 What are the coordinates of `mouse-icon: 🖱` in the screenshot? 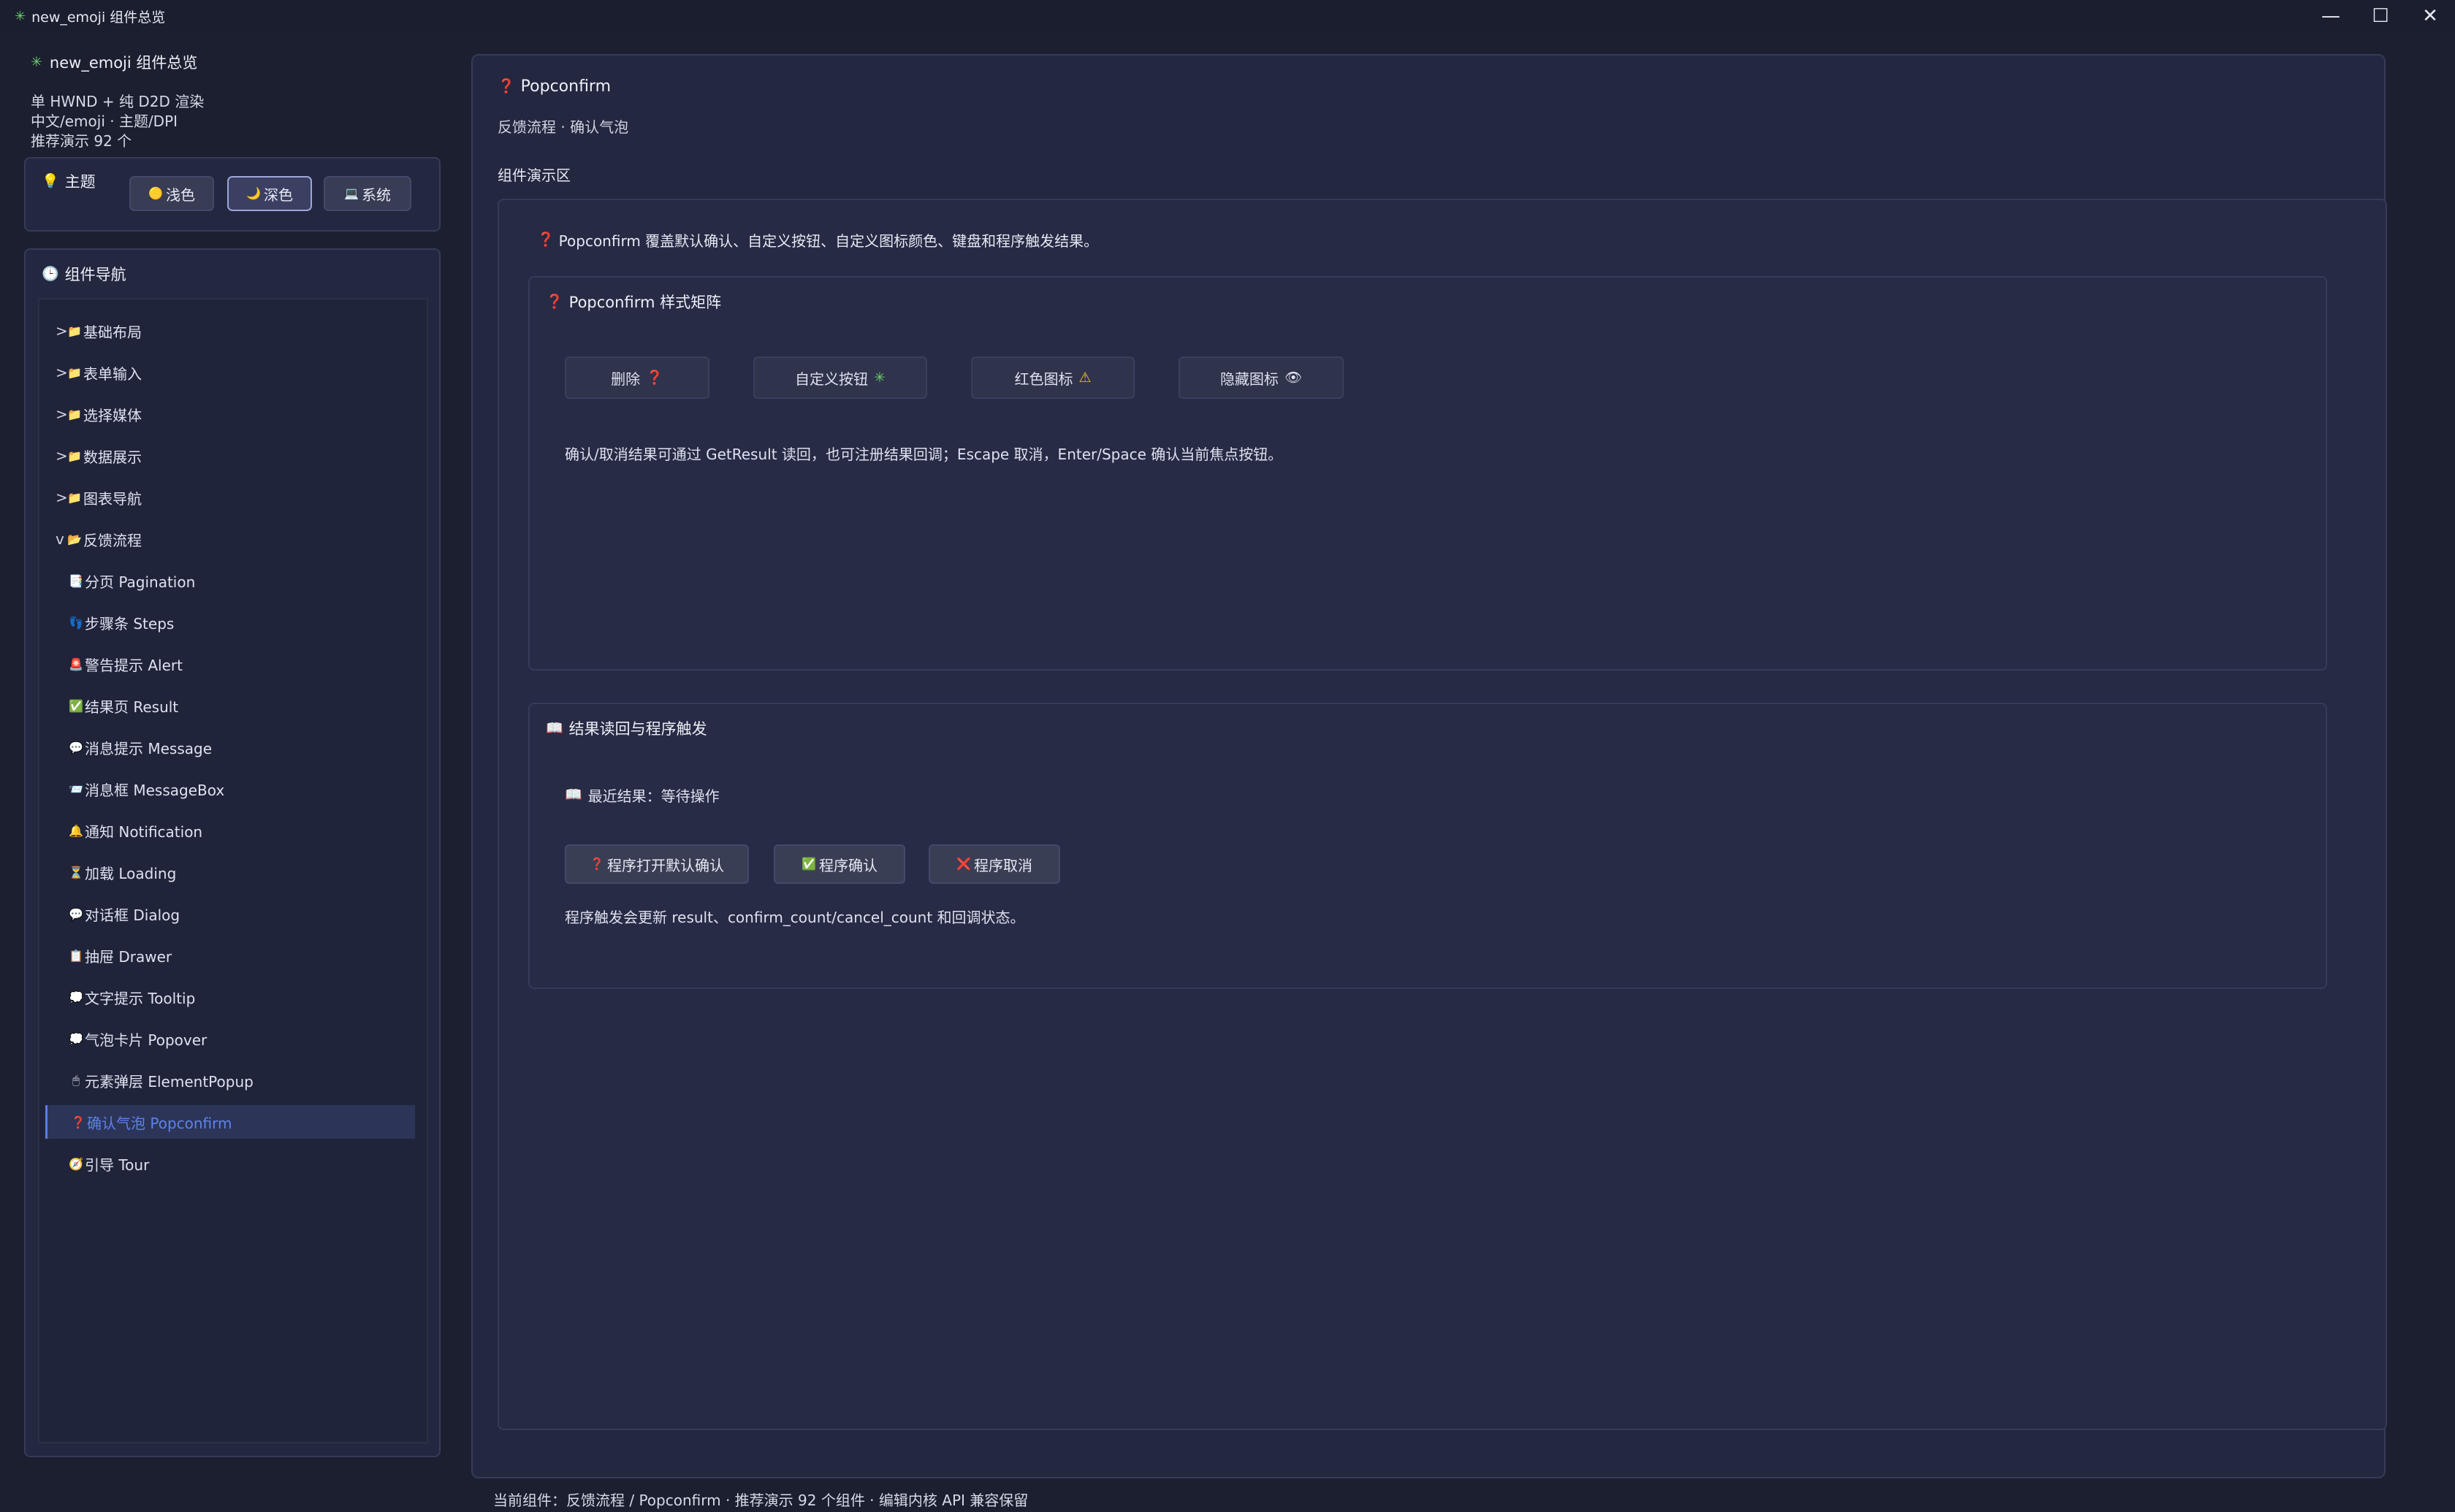 It's located at (76, 1080).